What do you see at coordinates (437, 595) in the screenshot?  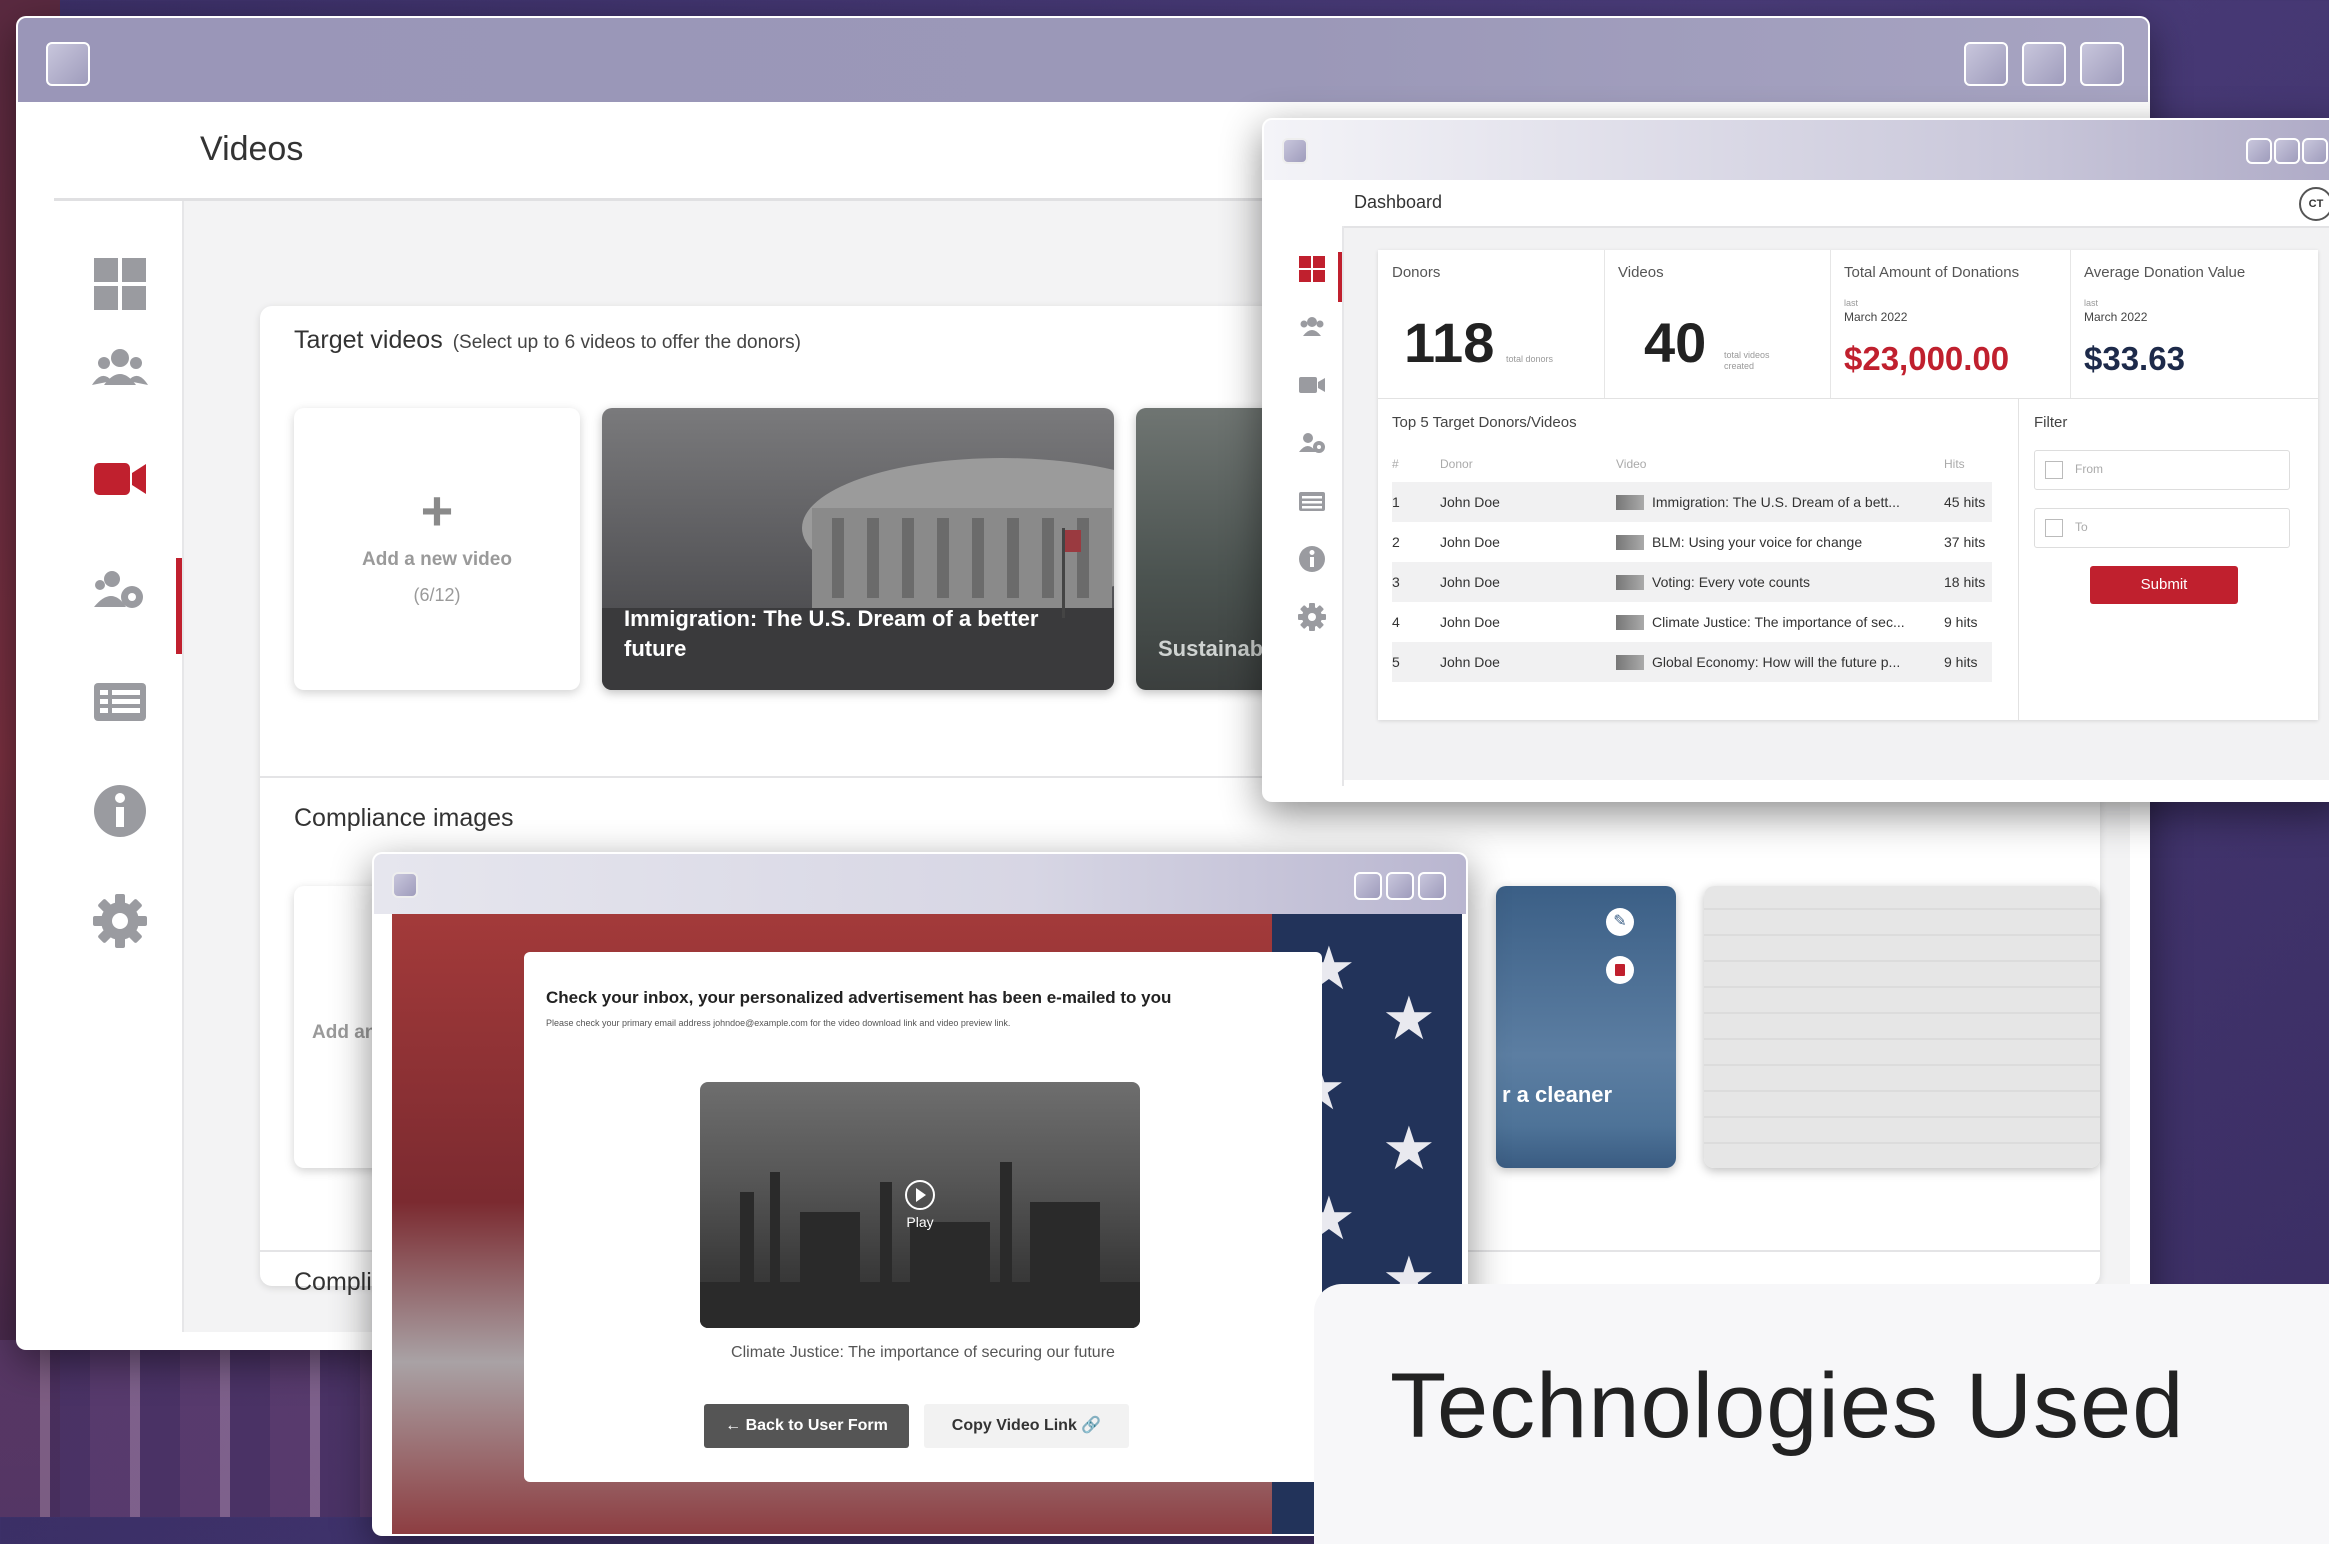 I see `add-video-count: (6/12)` at bounding box center [437, 595].